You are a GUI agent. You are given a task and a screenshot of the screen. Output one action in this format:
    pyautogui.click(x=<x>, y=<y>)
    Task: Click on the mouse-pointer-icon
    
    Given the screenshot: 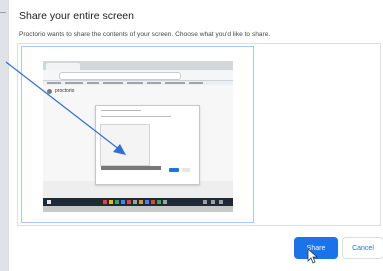 What is the action you would take?
    pyautogui.click(x=312, y=256)
    